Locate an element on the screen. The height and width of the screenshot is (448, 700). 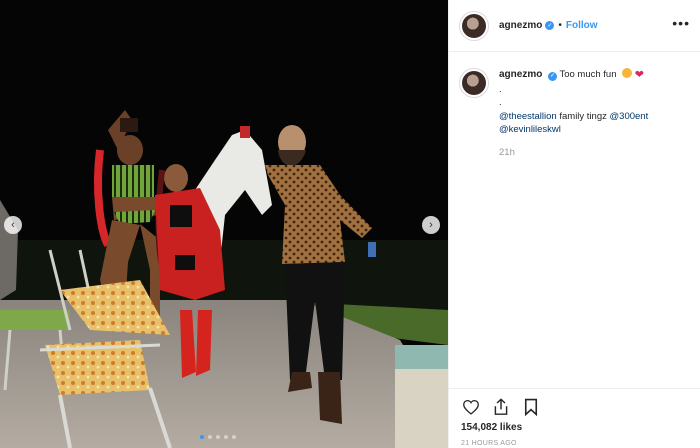
caption-mentions-line: @theestallion family tingz @300ent is located at coordinates (589, 117).